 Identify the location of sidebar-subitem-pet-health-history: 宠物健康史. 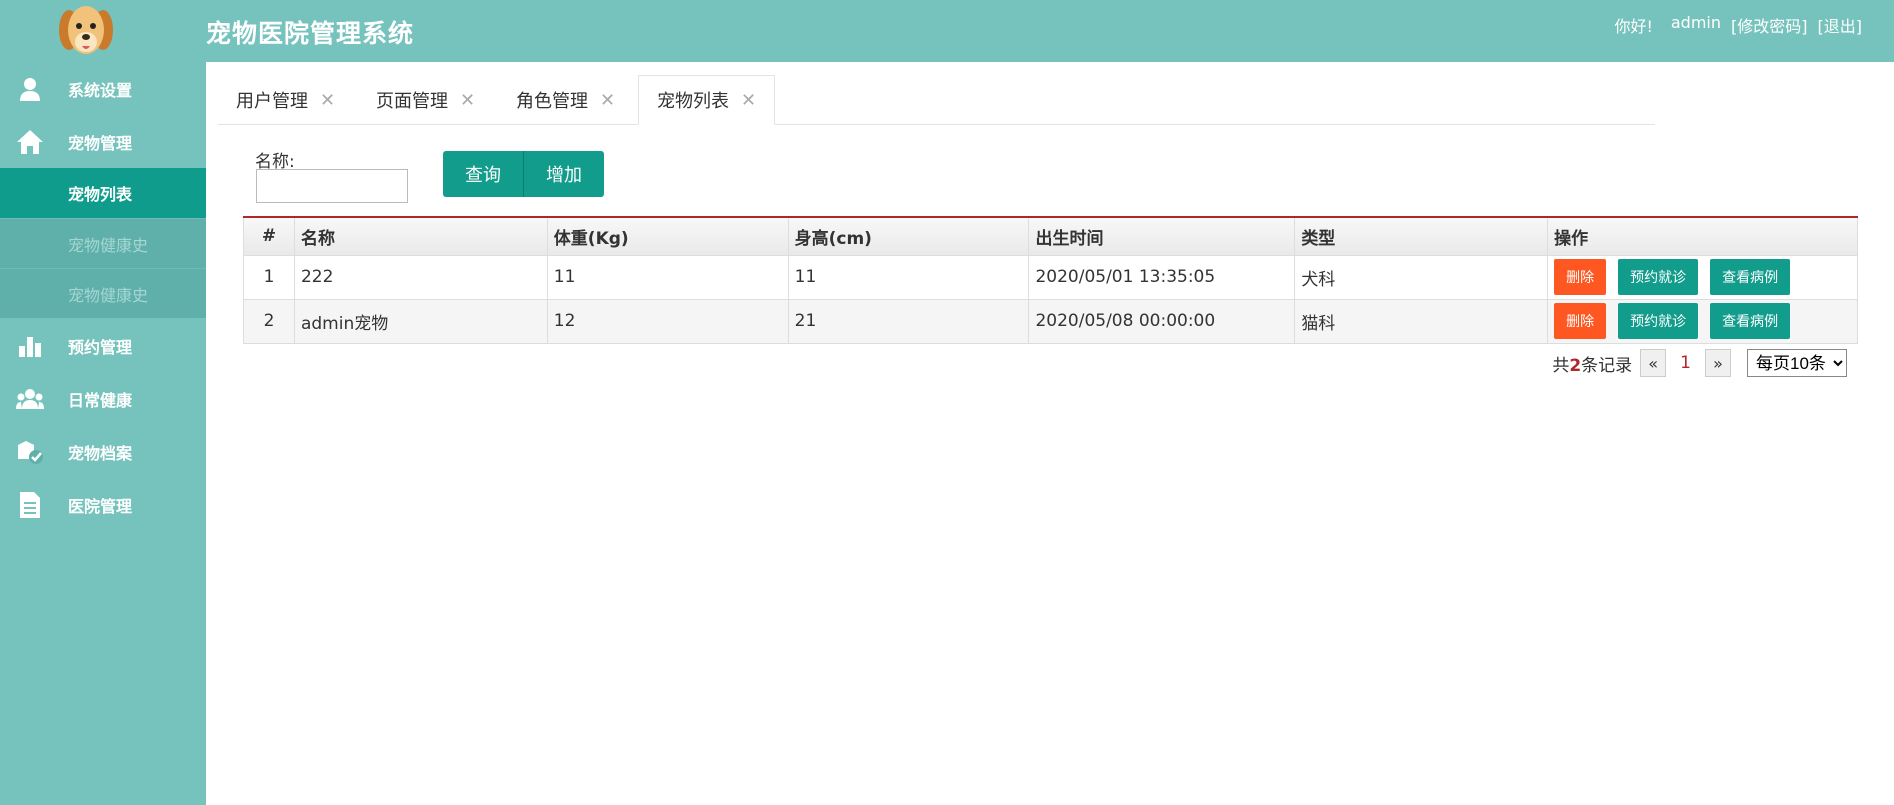
(103, 243).